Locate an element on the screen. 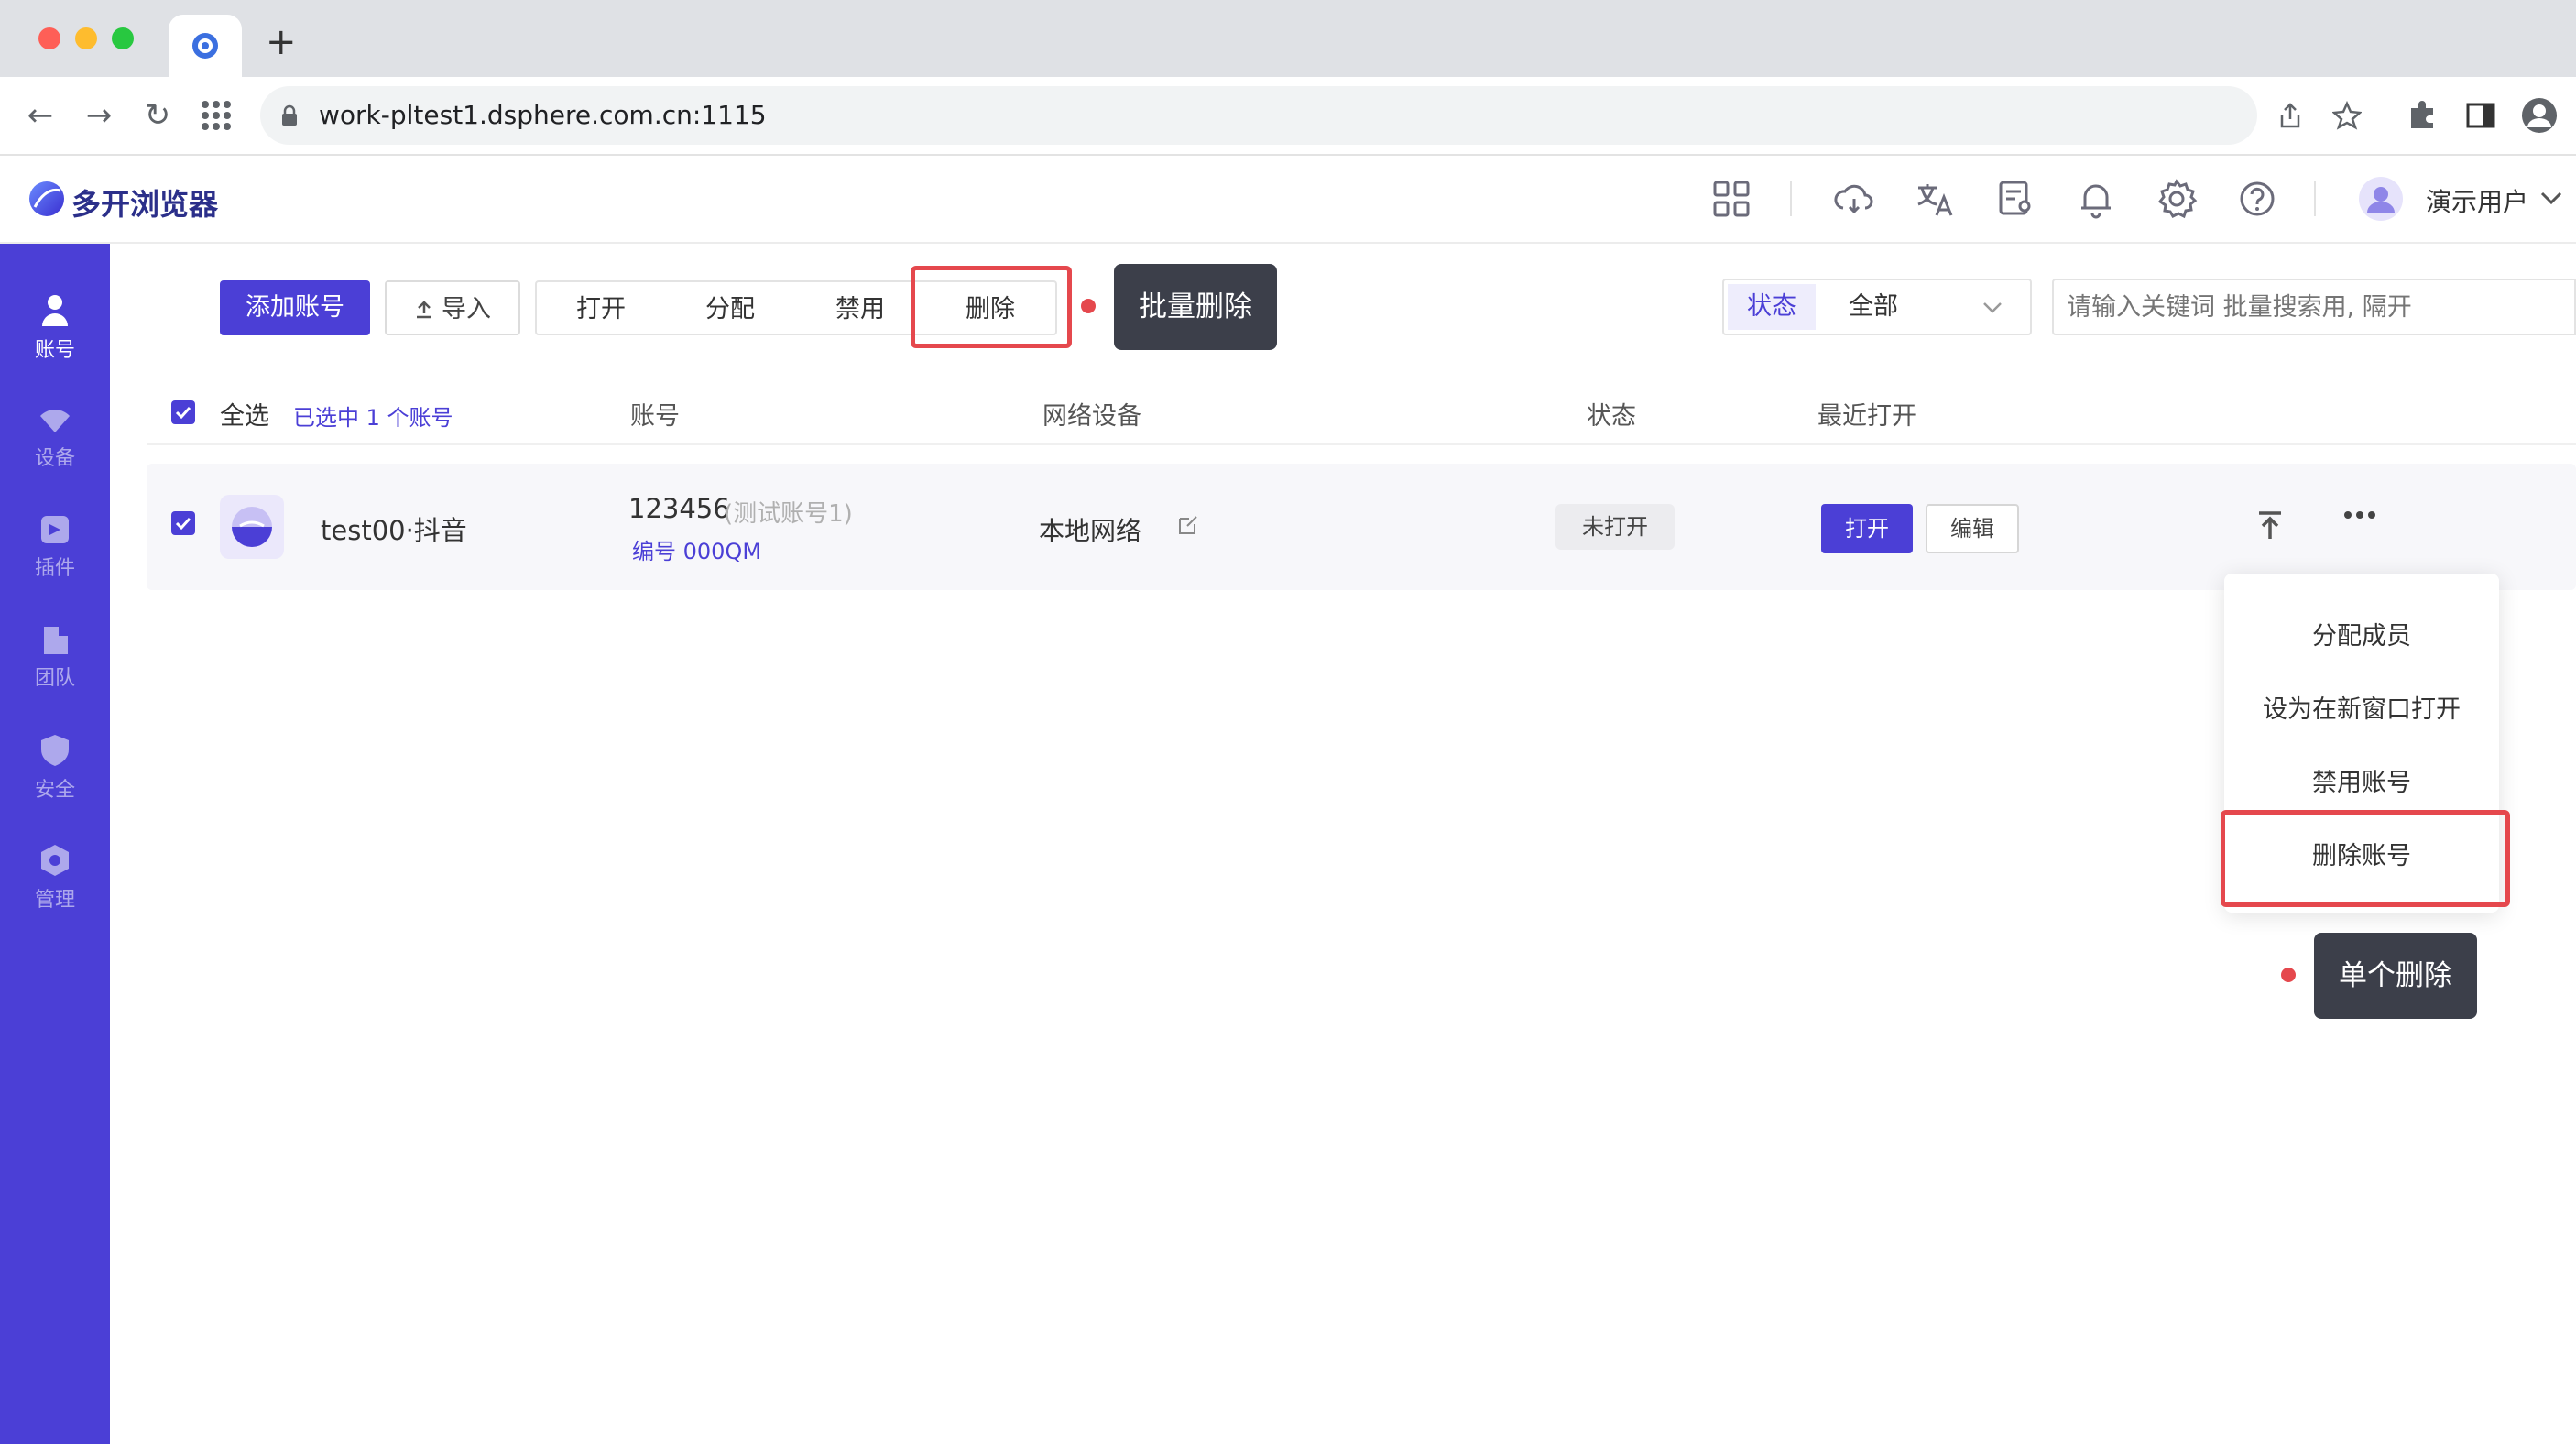 The image size is (2576, 1444). sidebar-item-admin: 管理 is located at coordinates (55, 878).